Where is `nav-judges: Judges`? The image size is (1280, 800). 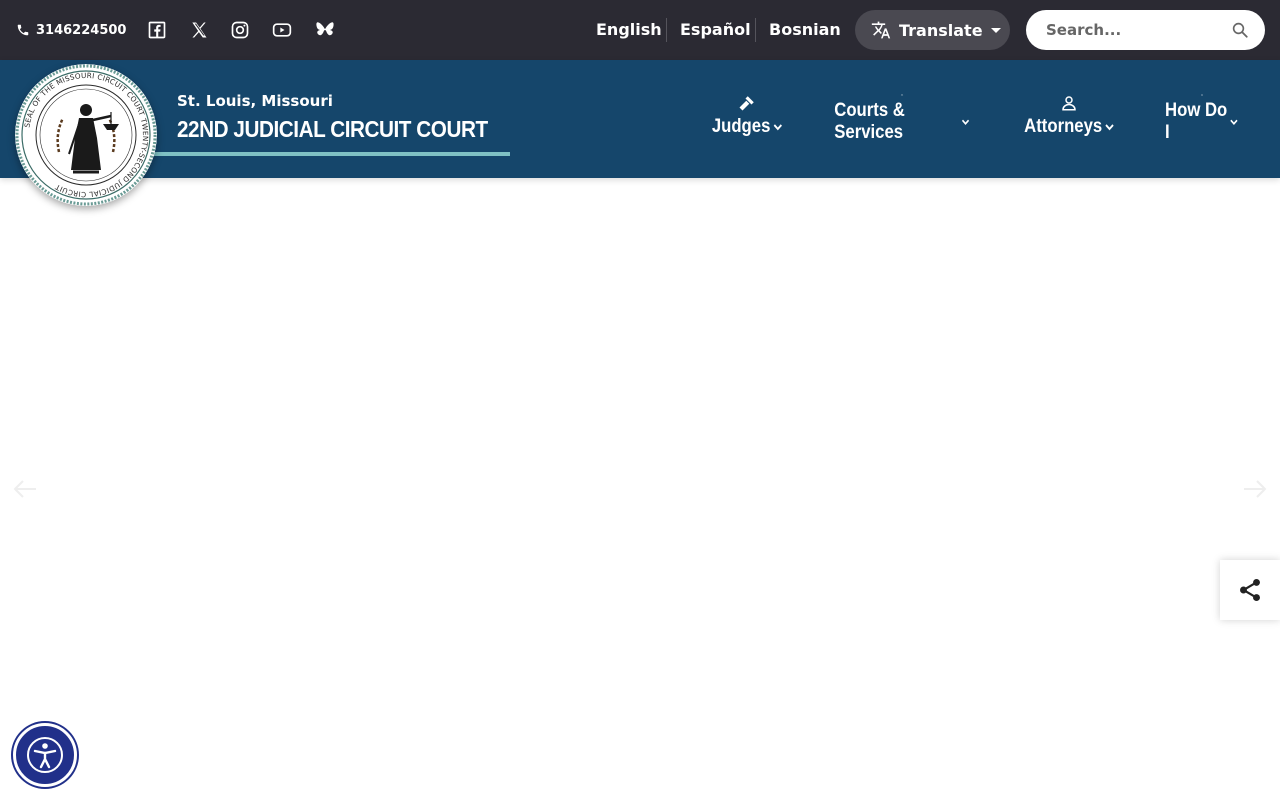 nav-judges: Judges is located at coordinates (746, 119).